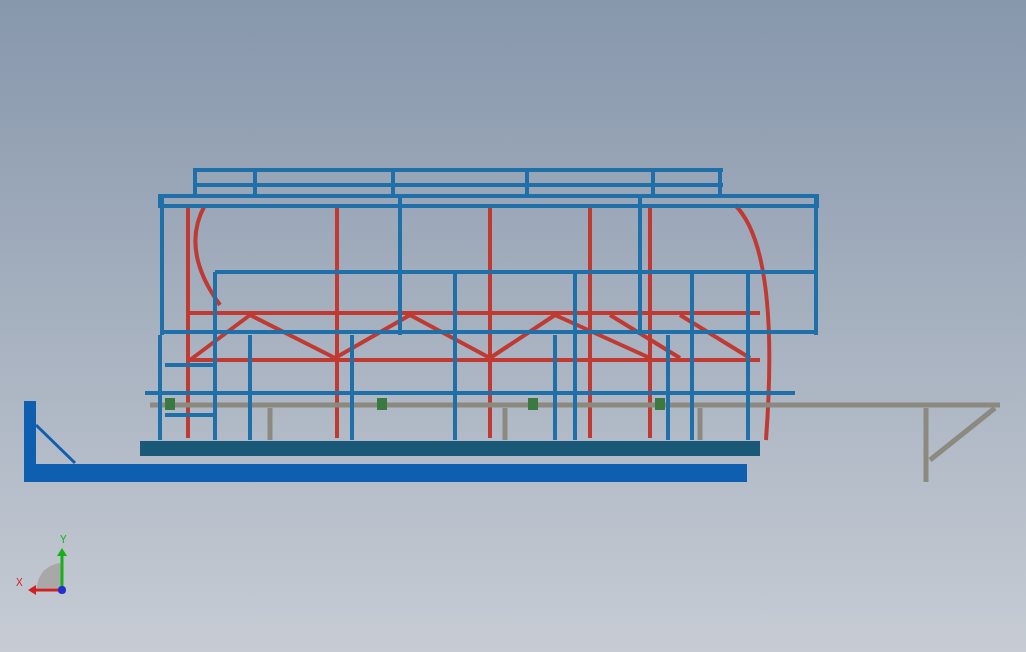 This screenshot has height=652, width=1026. I want to click on axis-label: X, so click(19, 582).